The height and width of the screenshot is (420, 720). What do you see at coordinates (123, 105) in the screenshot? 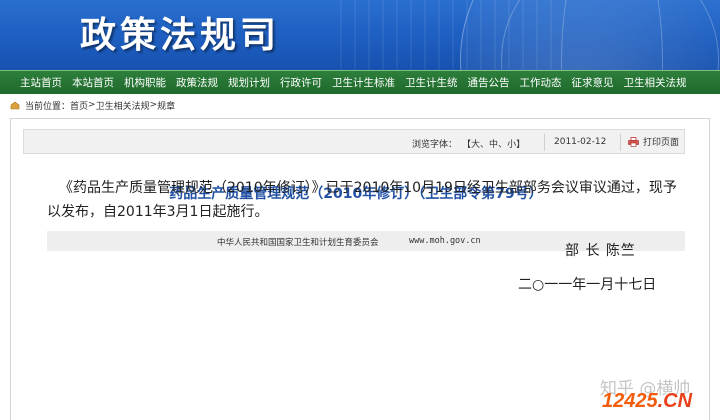
I see `breadcrumb-section-link: 卫生相关法规` at bounding box center [123, 105].